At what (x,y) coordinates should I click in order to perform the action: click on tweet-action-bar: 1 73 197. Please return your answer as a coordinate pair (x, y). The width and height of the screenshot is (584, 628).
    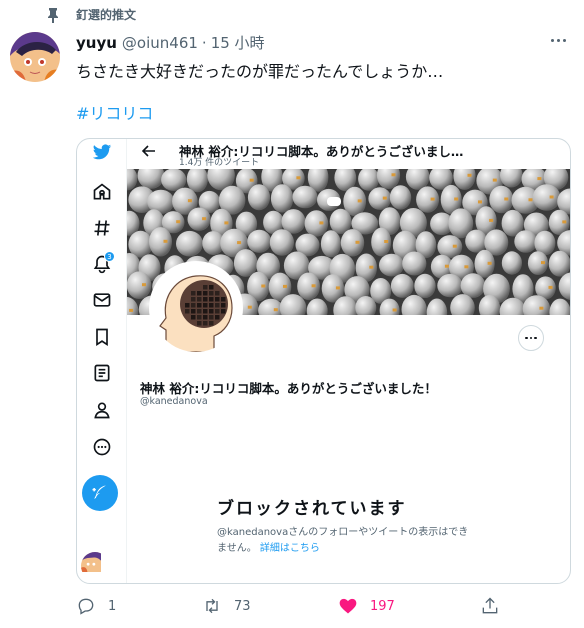
    Looking at the image, I should click on (323, 609).